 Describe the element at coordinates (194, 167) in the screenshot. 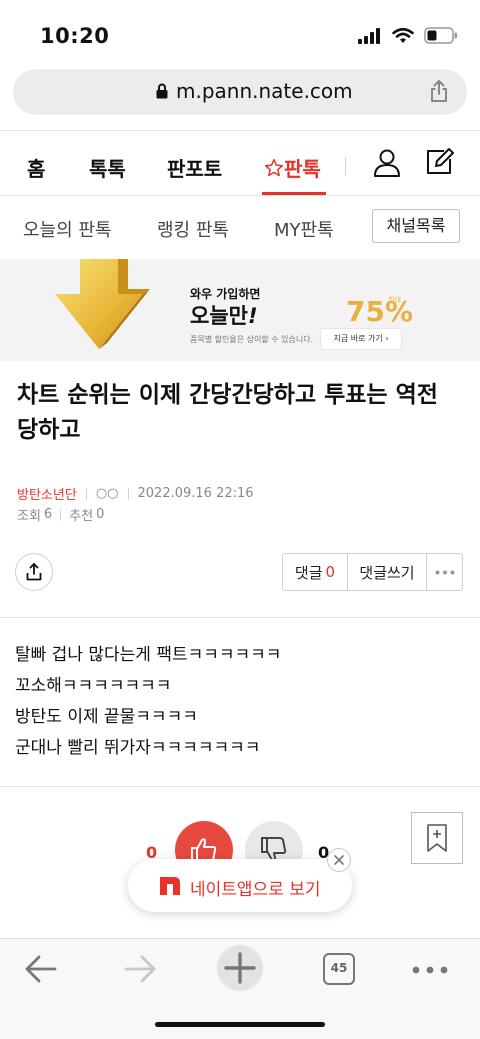

I see `nav-panpoto: 판포토` at that location.